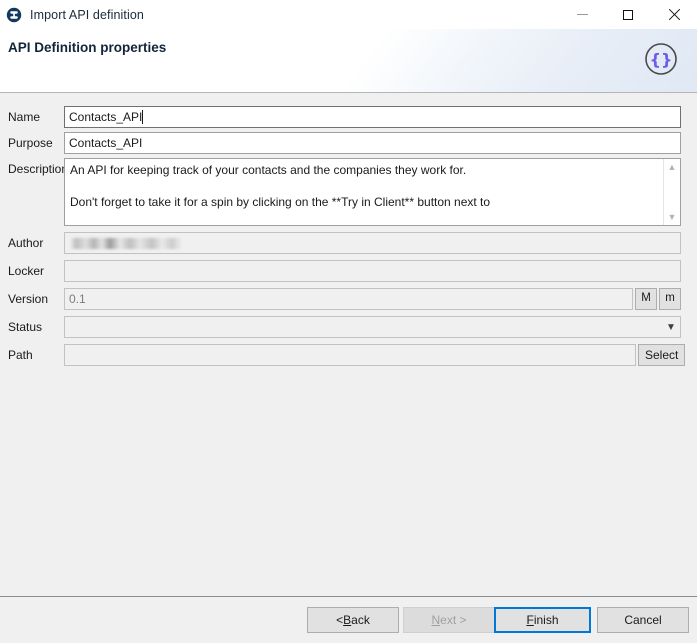  I want to click on next-button-mnemonic: N, so click(436, 620).